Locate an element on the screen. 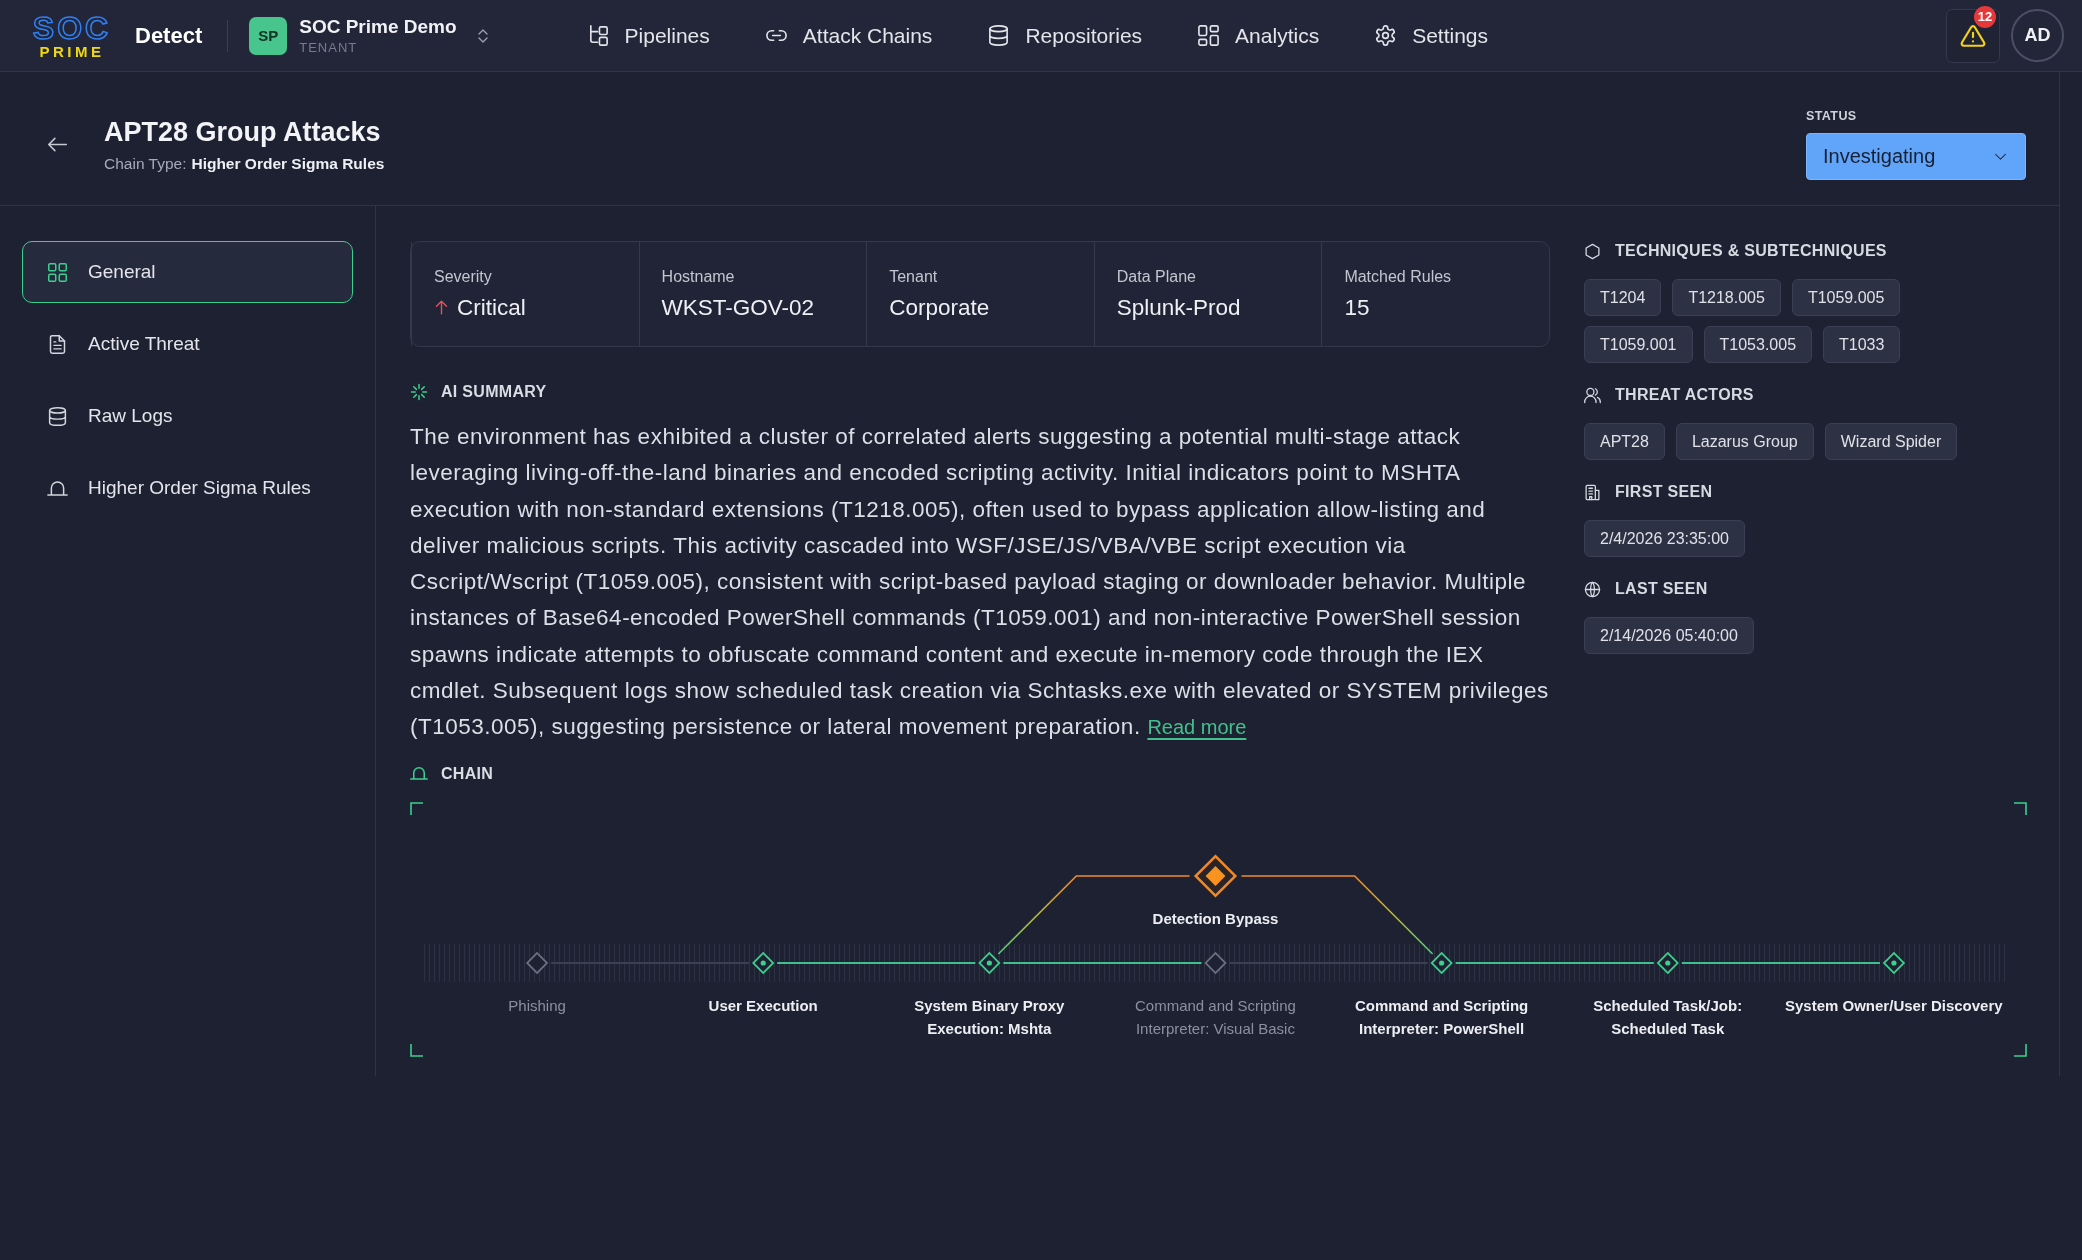 Image resolution: width=2082 pixels, height=1260 pixels. tenant-avatar: SP is located at coordinates (268, 35).